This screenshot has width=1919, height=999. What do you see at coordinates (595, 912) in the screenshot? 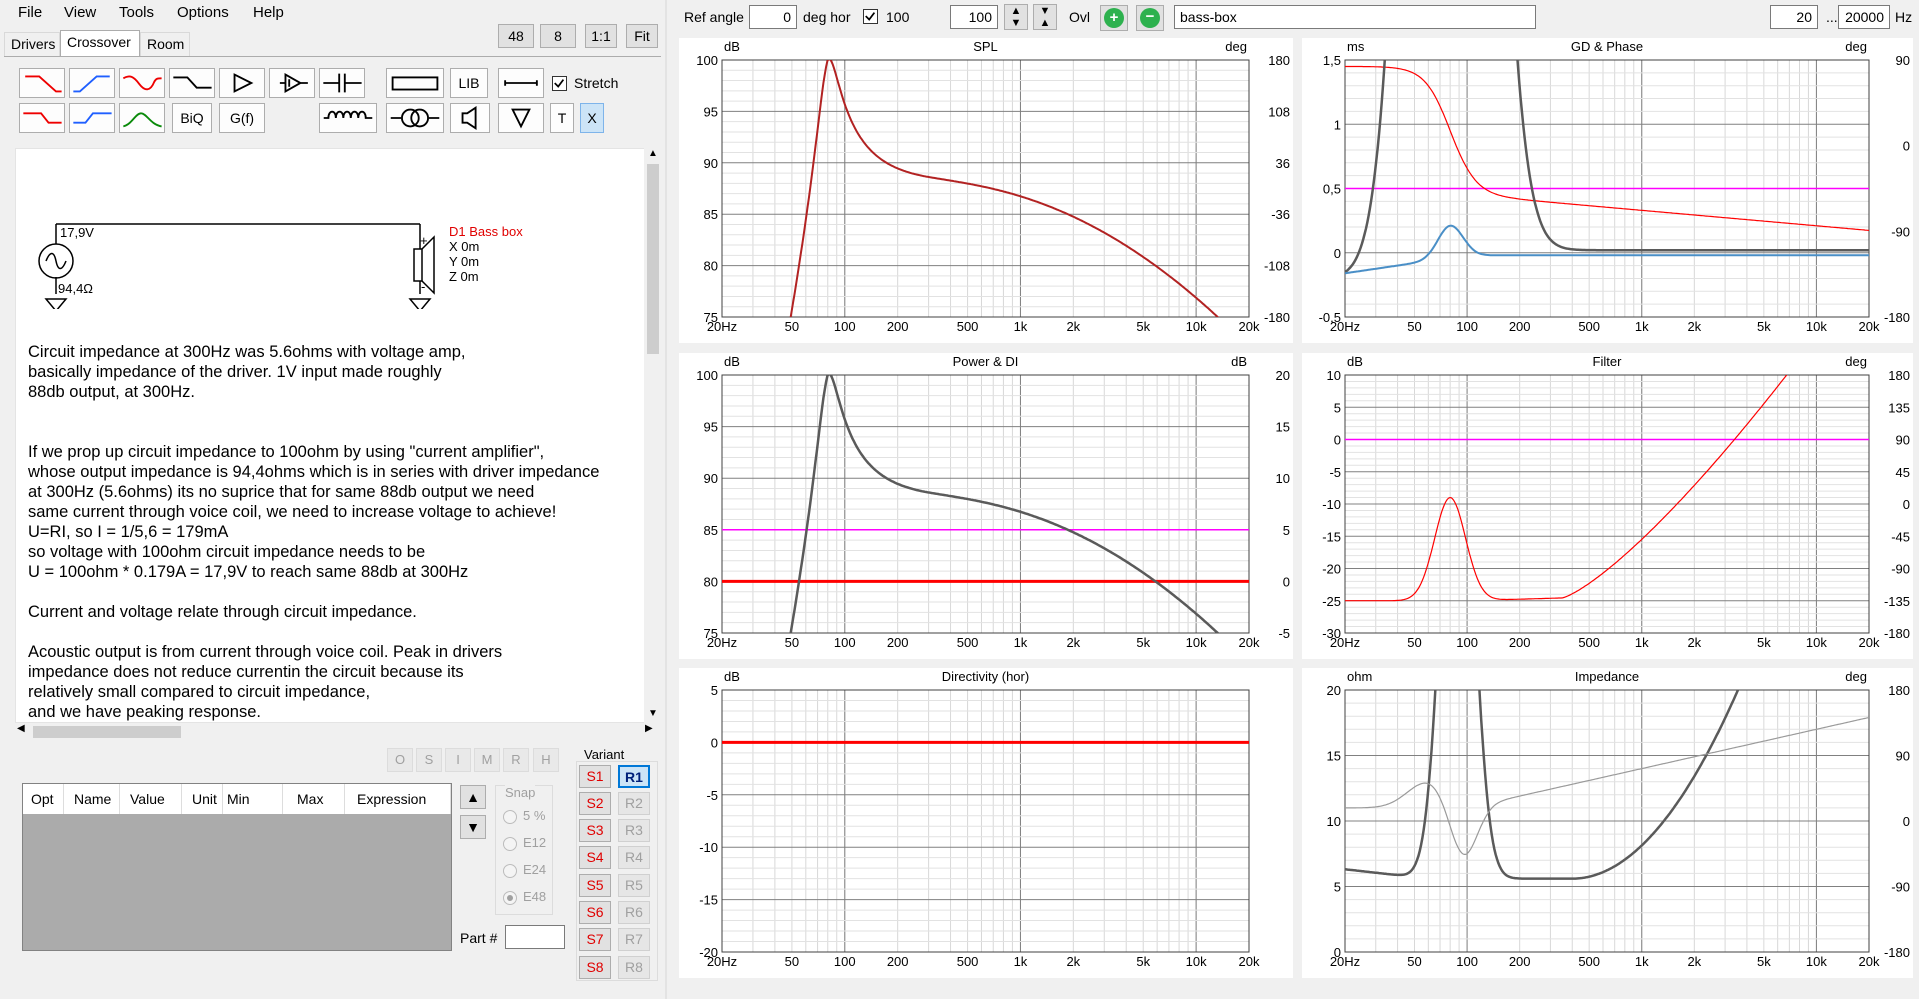
I see `variant-s6-button: S6` at bounding box center [595, 912].